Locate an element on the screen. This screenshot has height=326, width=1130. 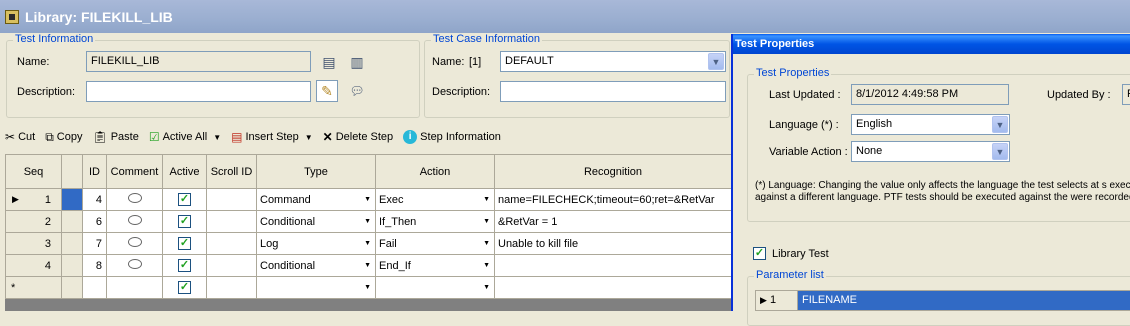
action-cell: ▼ is located at coordinates (435, 287).